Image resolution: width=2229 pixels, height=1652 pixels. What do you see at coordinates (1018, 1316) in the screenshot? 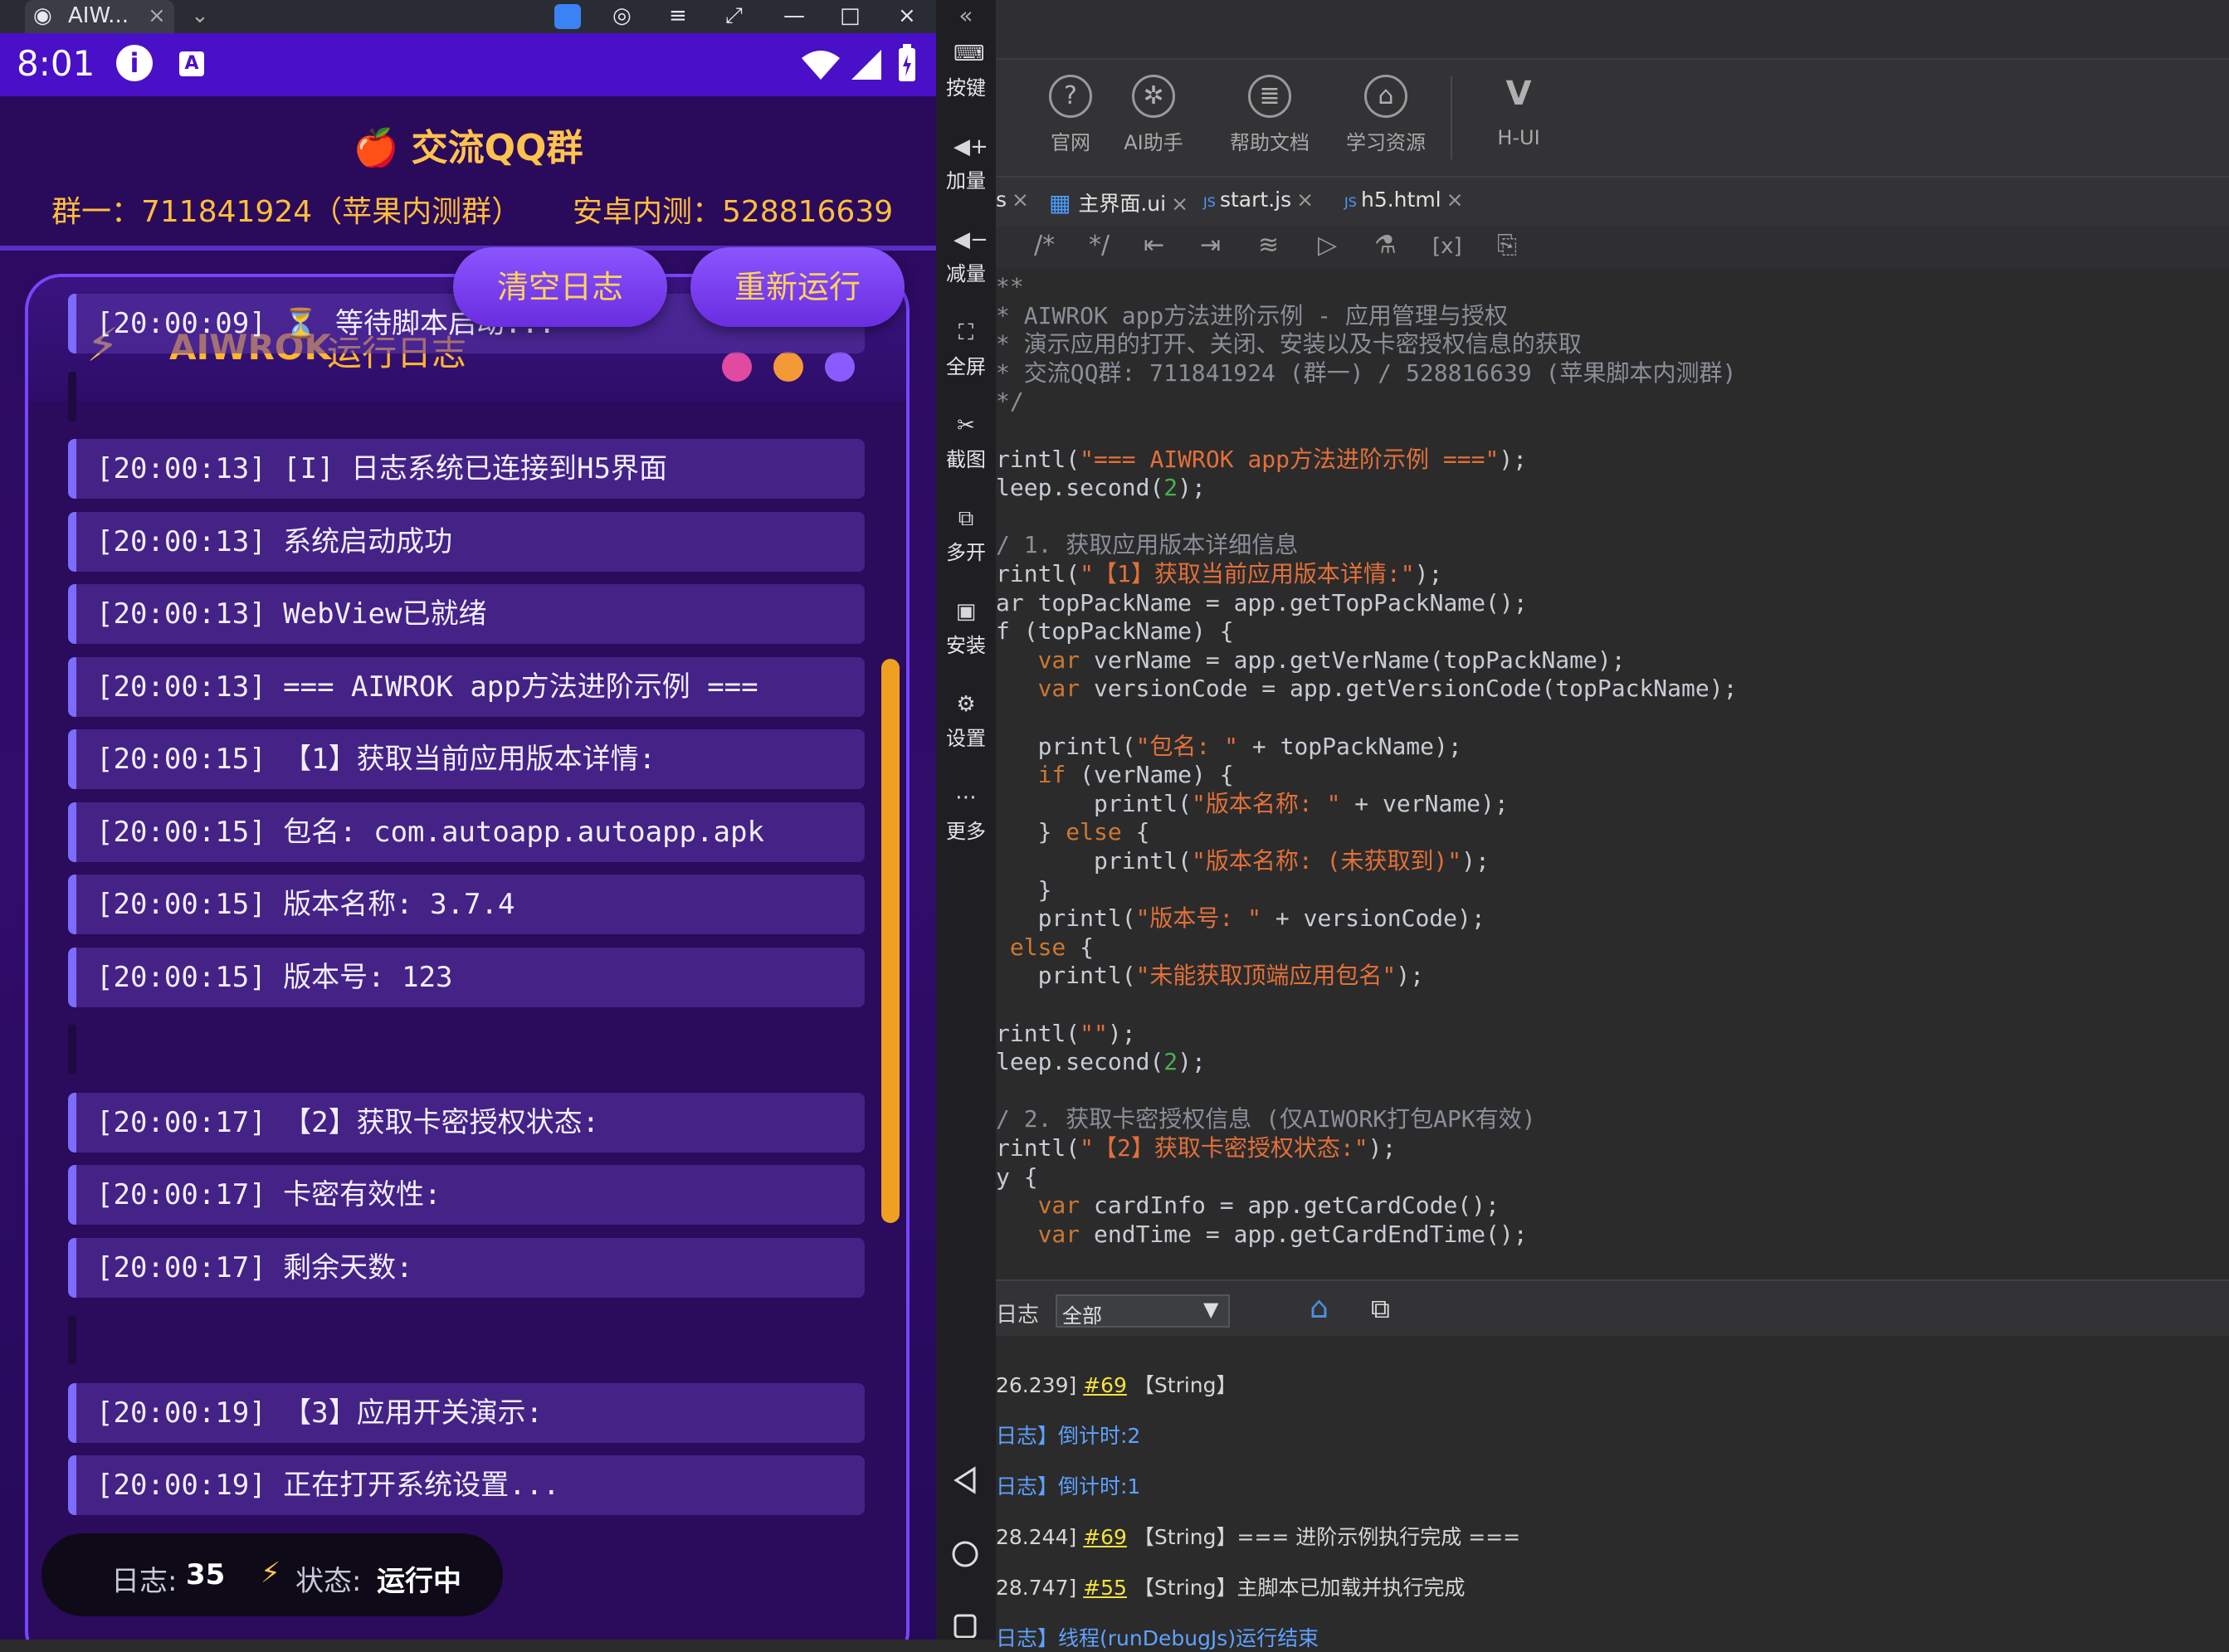
I see `log-panel-label: 日志` at bounding box center [1018, 1316].